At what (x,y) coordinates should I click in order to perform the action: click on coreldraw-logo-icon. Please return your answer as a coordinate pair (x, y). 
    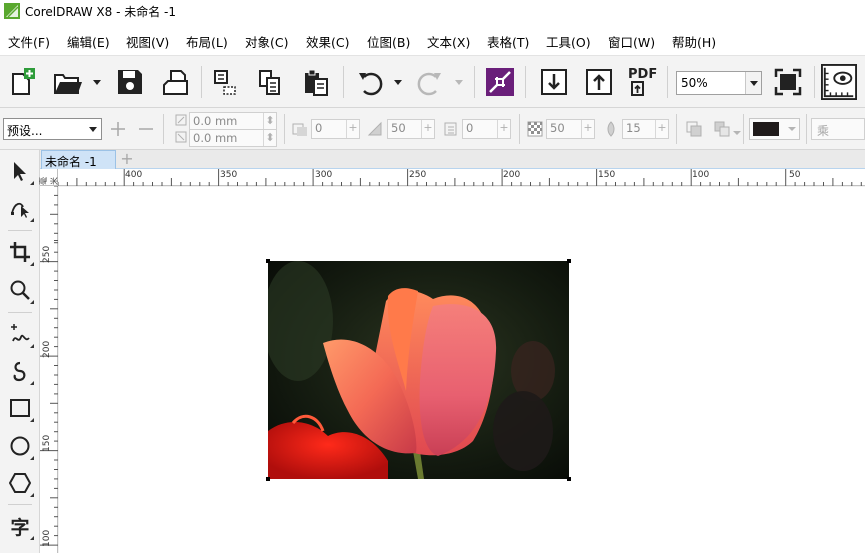
    Looking at the image, I should click on (12, 11).